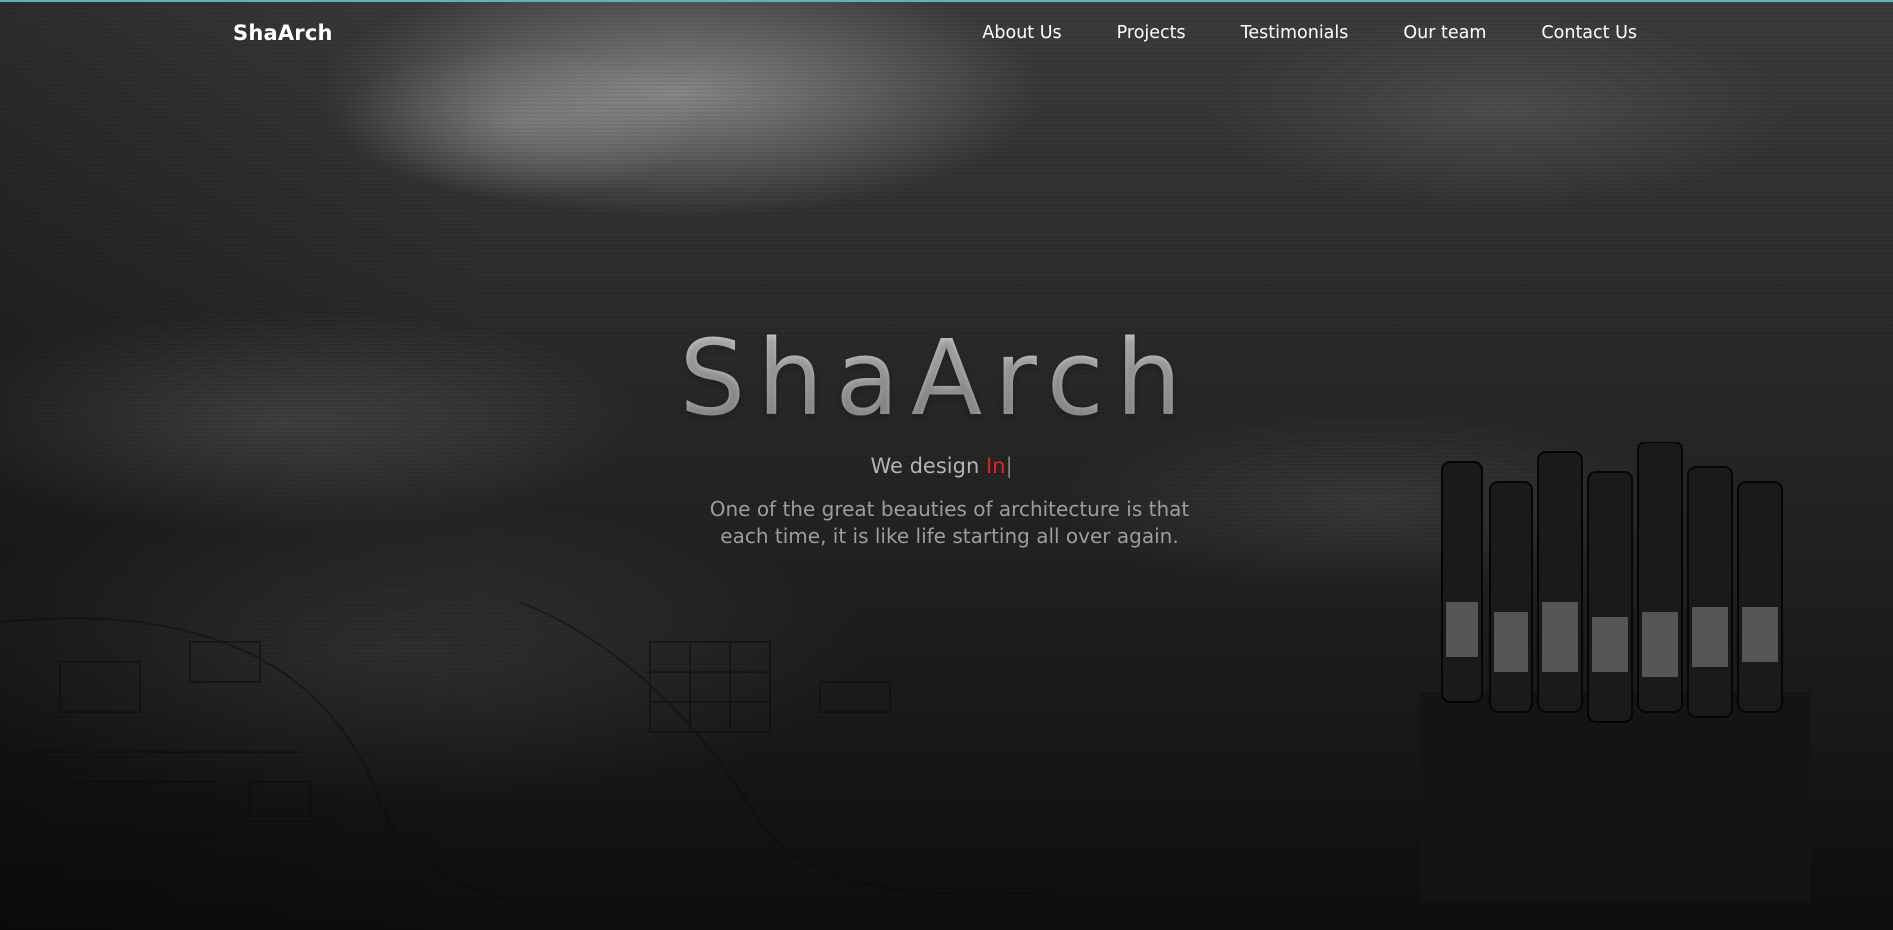  I want to click on hero-subtitle: We design In|, so click(944, 466).